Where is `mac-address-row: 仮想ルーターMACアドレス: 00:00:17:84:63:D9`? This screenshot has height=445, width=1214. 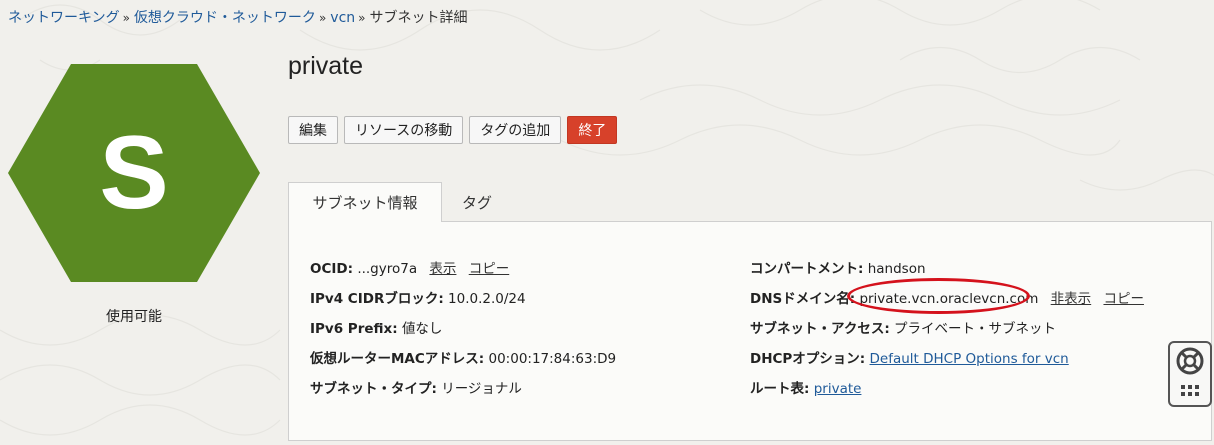
mac-address-row: 仮想ルーターMACアドレス: 00:00:17:84:63:D9 is located at coordinates (463, 357).